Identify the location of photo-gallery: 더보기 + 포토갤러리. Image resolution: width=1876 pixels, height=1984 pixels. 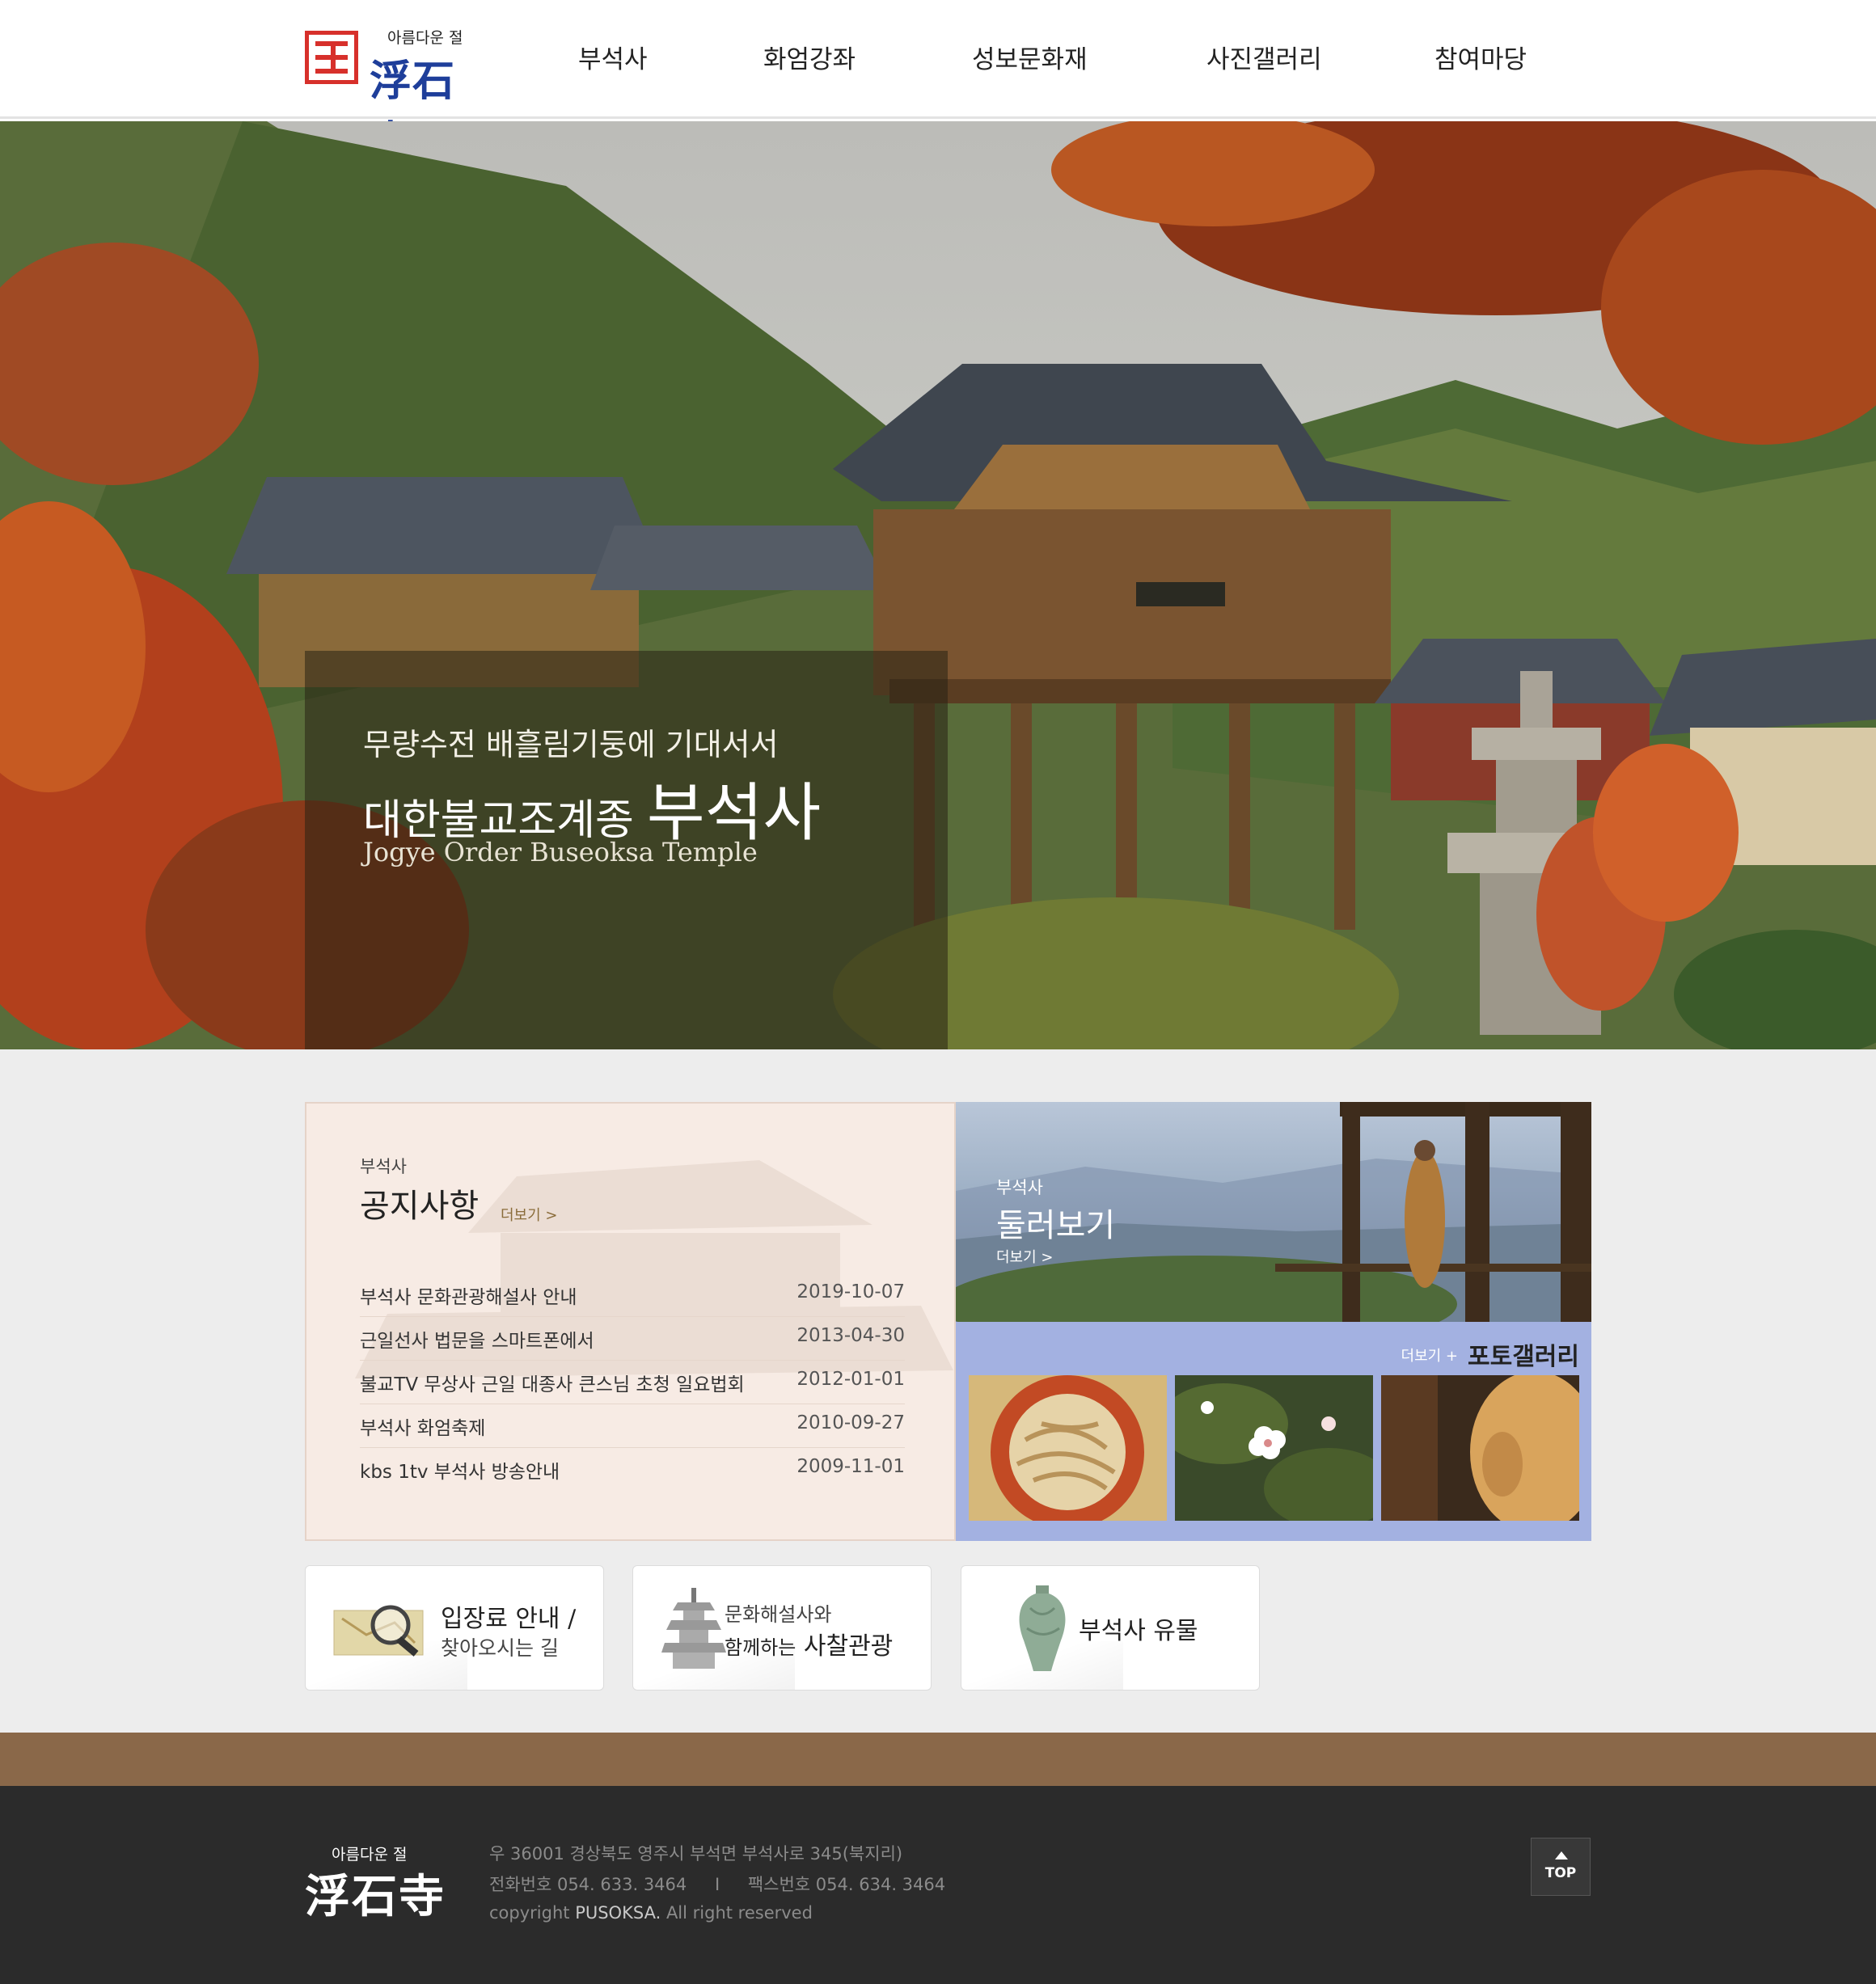
(1274, 1431).